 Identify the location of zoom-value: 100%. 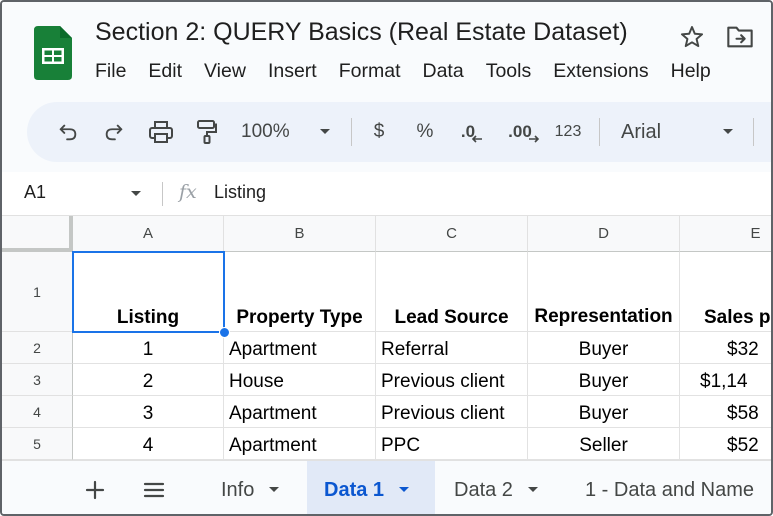
(265, 131).